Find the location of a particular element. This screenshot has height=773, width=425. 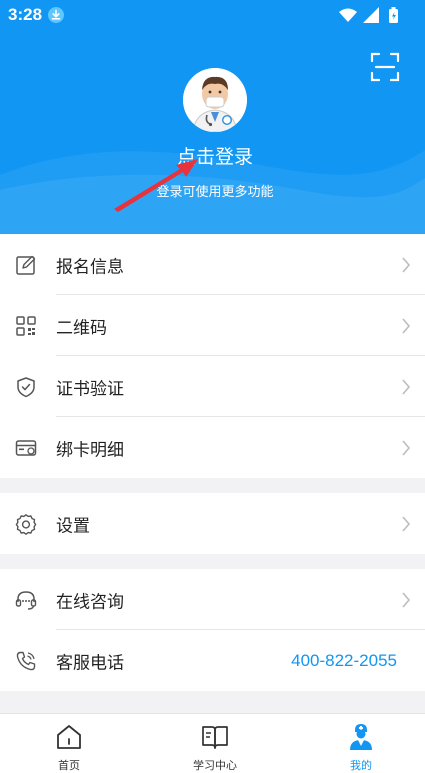

tab-label: 学习中心 is located at coordinates (215, 765).